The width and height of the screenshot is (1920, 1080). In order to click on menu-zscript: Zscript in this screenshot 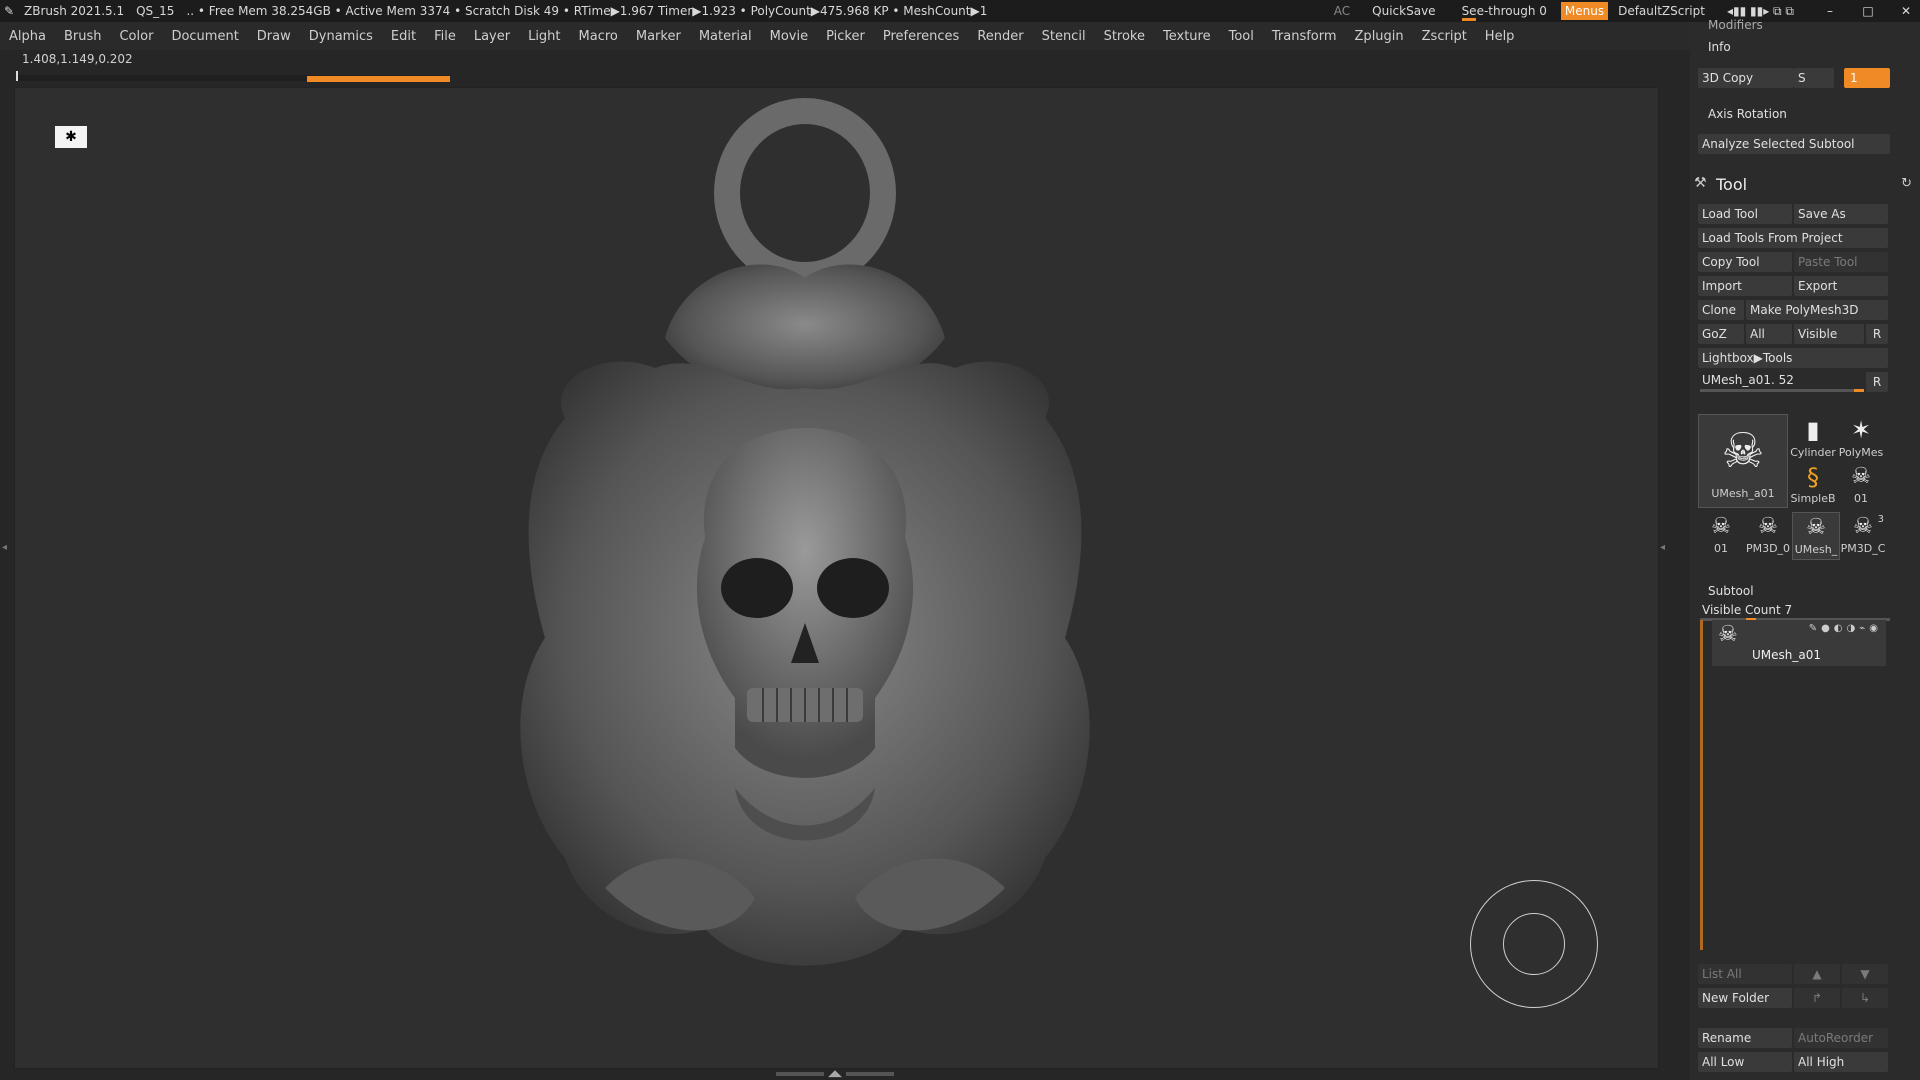, I will do `click(1444, 36)`.